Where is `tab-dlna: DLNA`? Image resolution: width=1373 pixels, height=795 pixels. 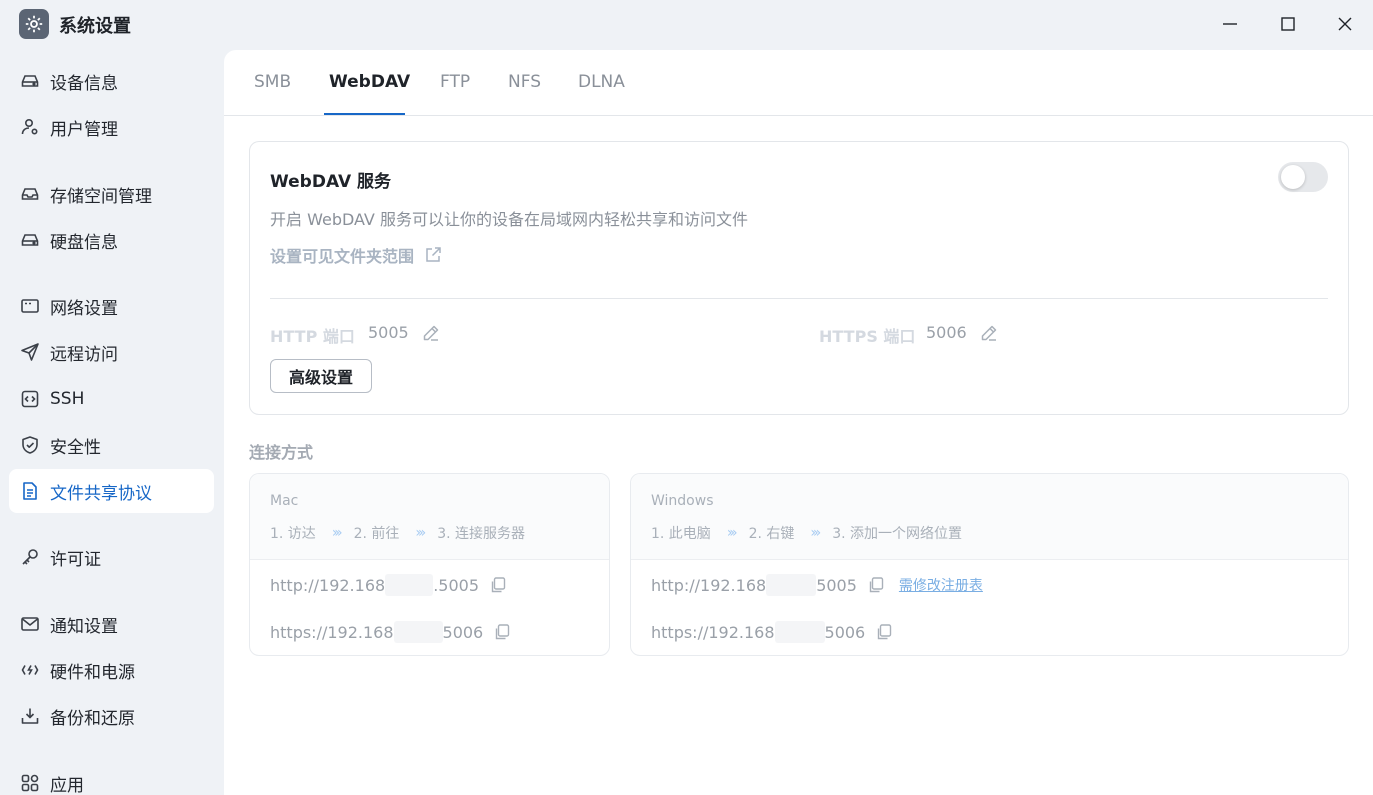
tab-dlna: DLNA is located at coordinates (601, 82).